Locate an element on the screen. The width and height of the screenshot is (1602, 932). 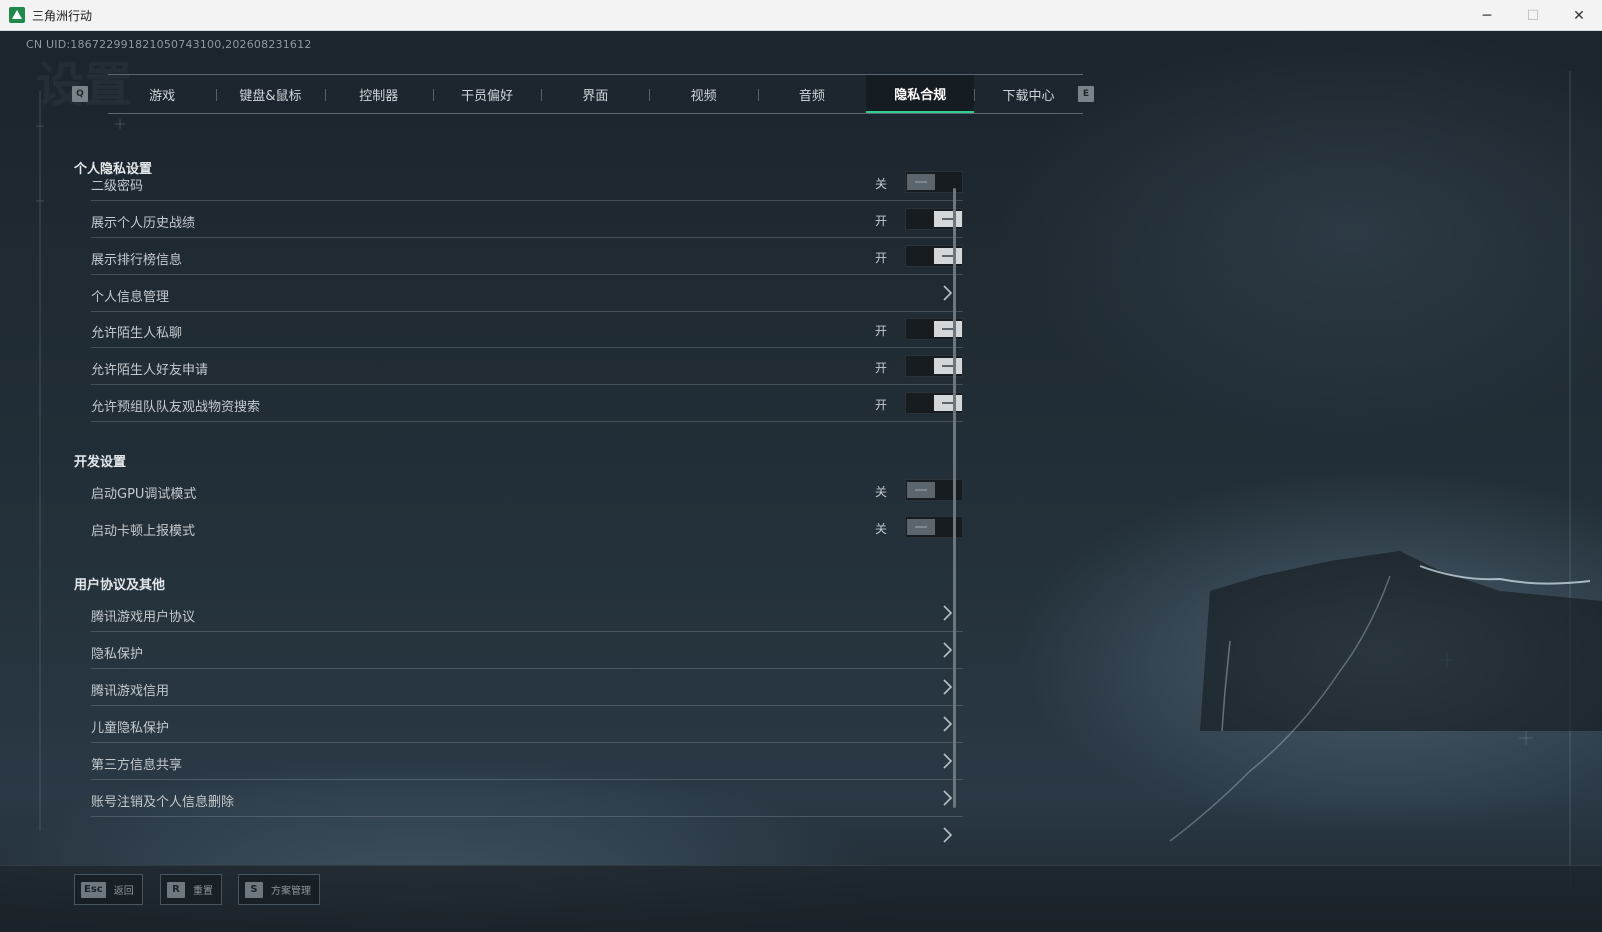
r-key-icon: R is located at coordinates (176, 889).